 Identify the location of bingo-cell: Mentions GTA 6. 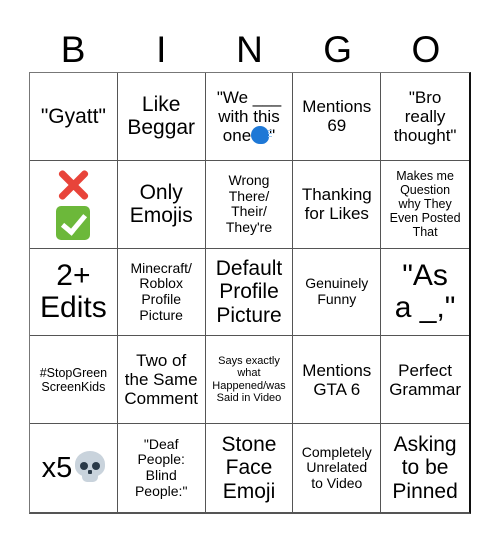
(337, 380).